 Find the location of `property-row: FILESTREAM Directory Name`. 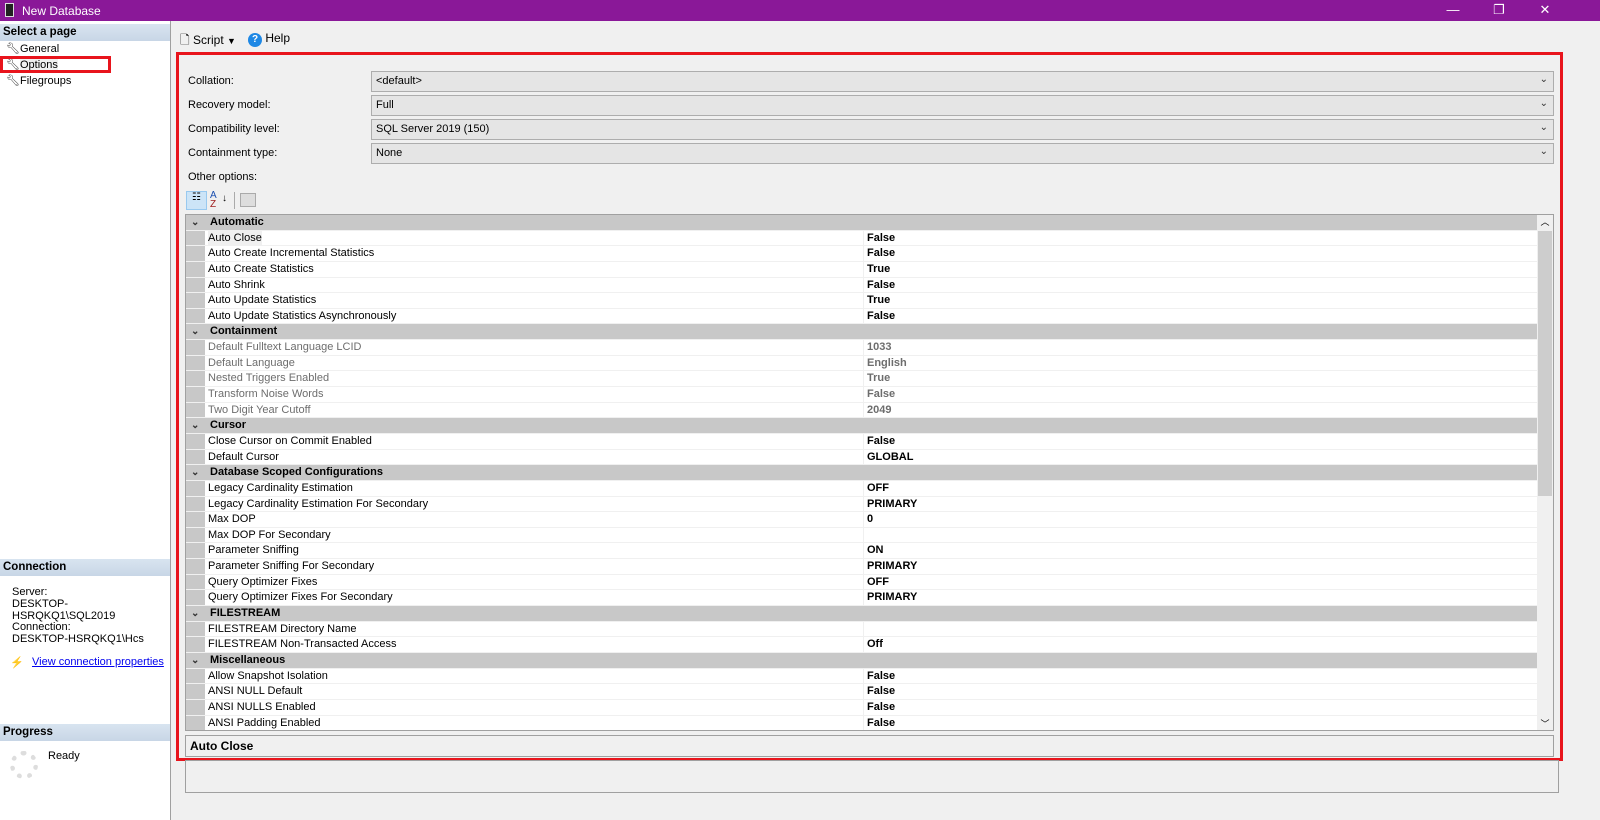

property-row: FILESTREAM Directory Name is located at coordinates (862, 629).